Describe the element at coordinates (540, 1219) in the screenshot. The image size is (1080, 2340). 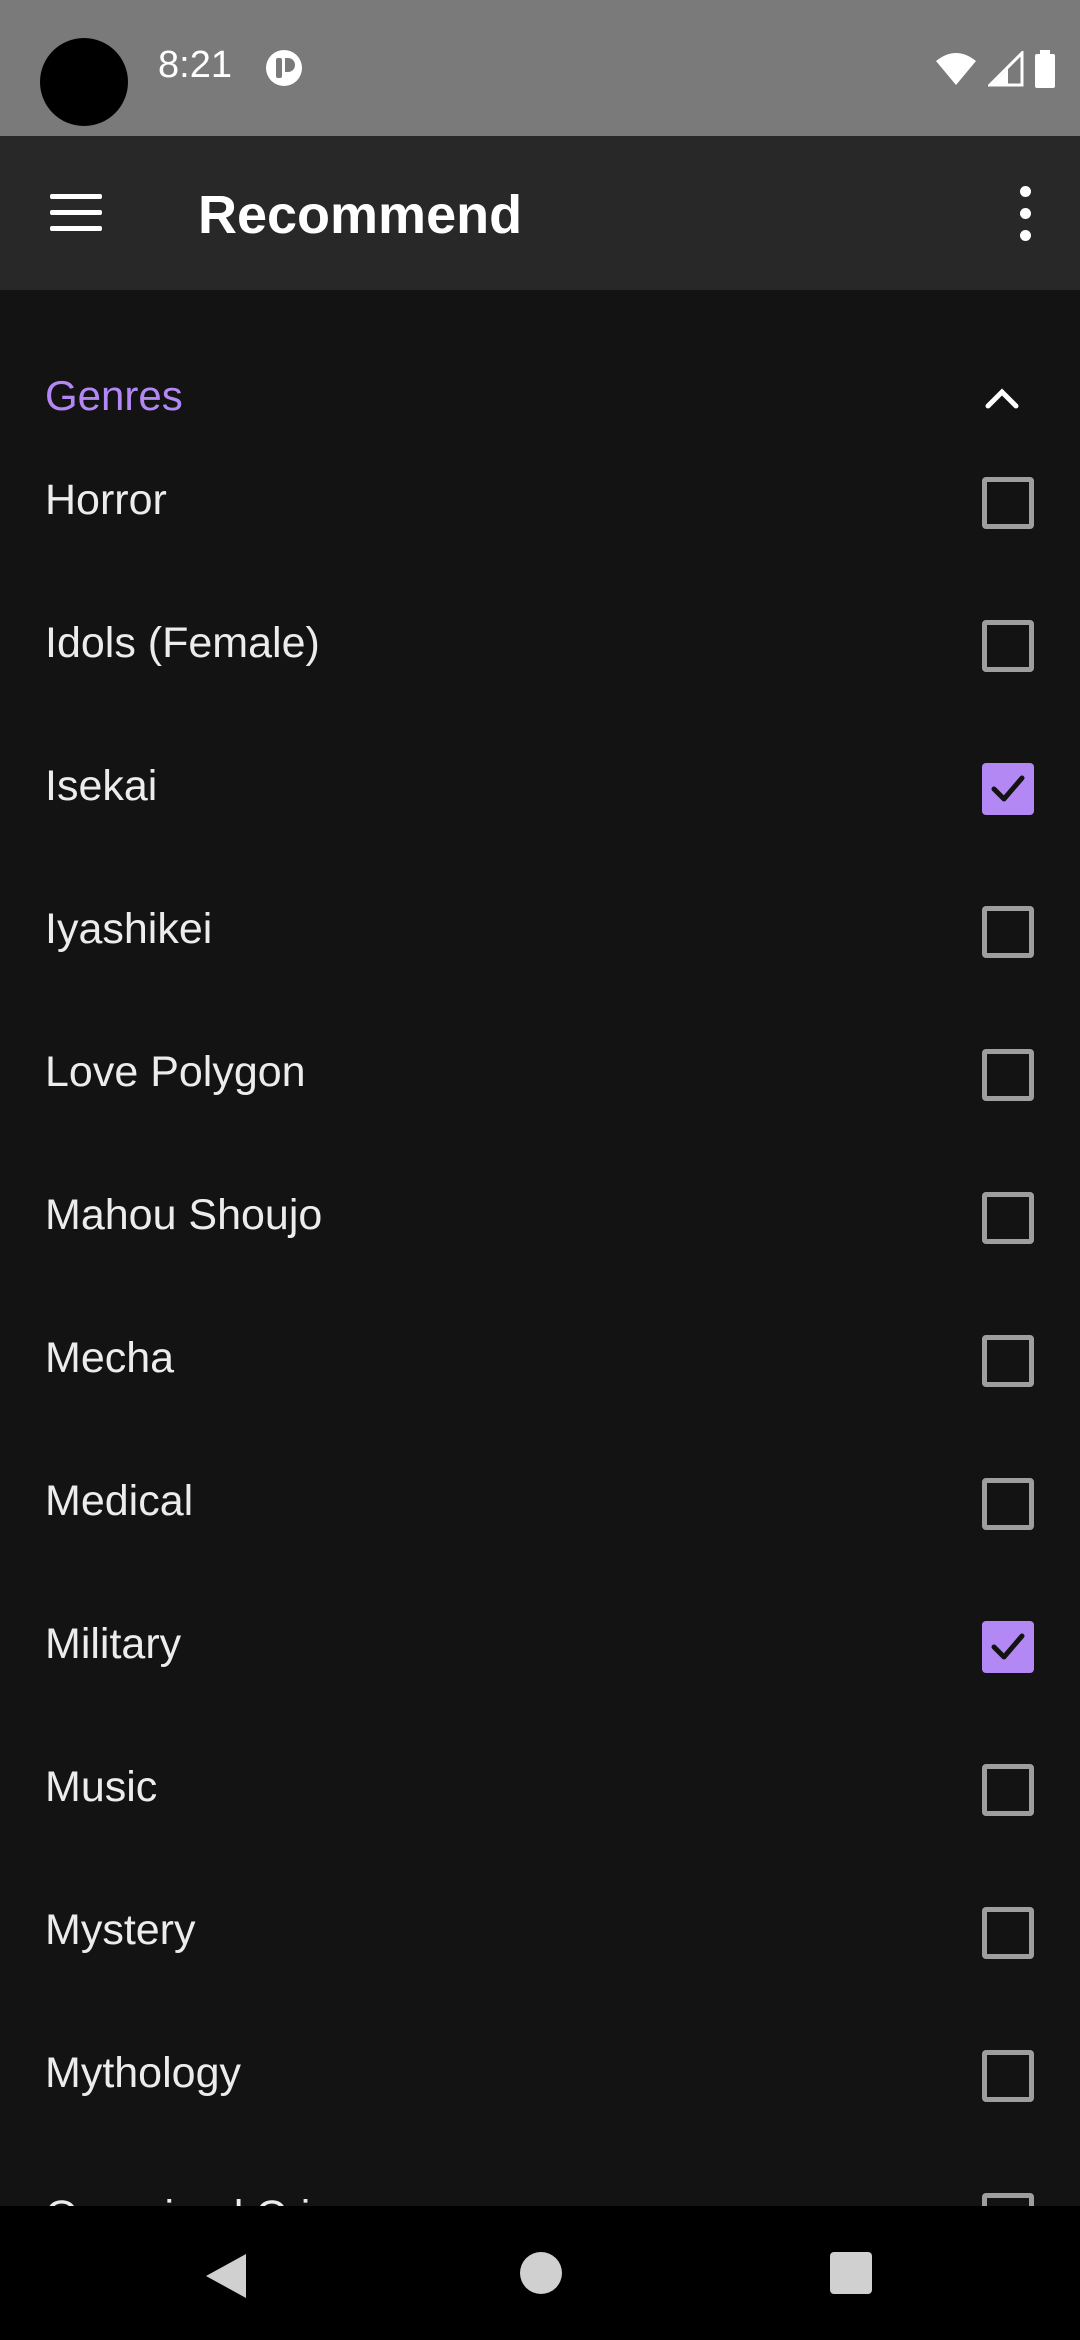
I see `genre-row: Mahou Shoujo` at that location.